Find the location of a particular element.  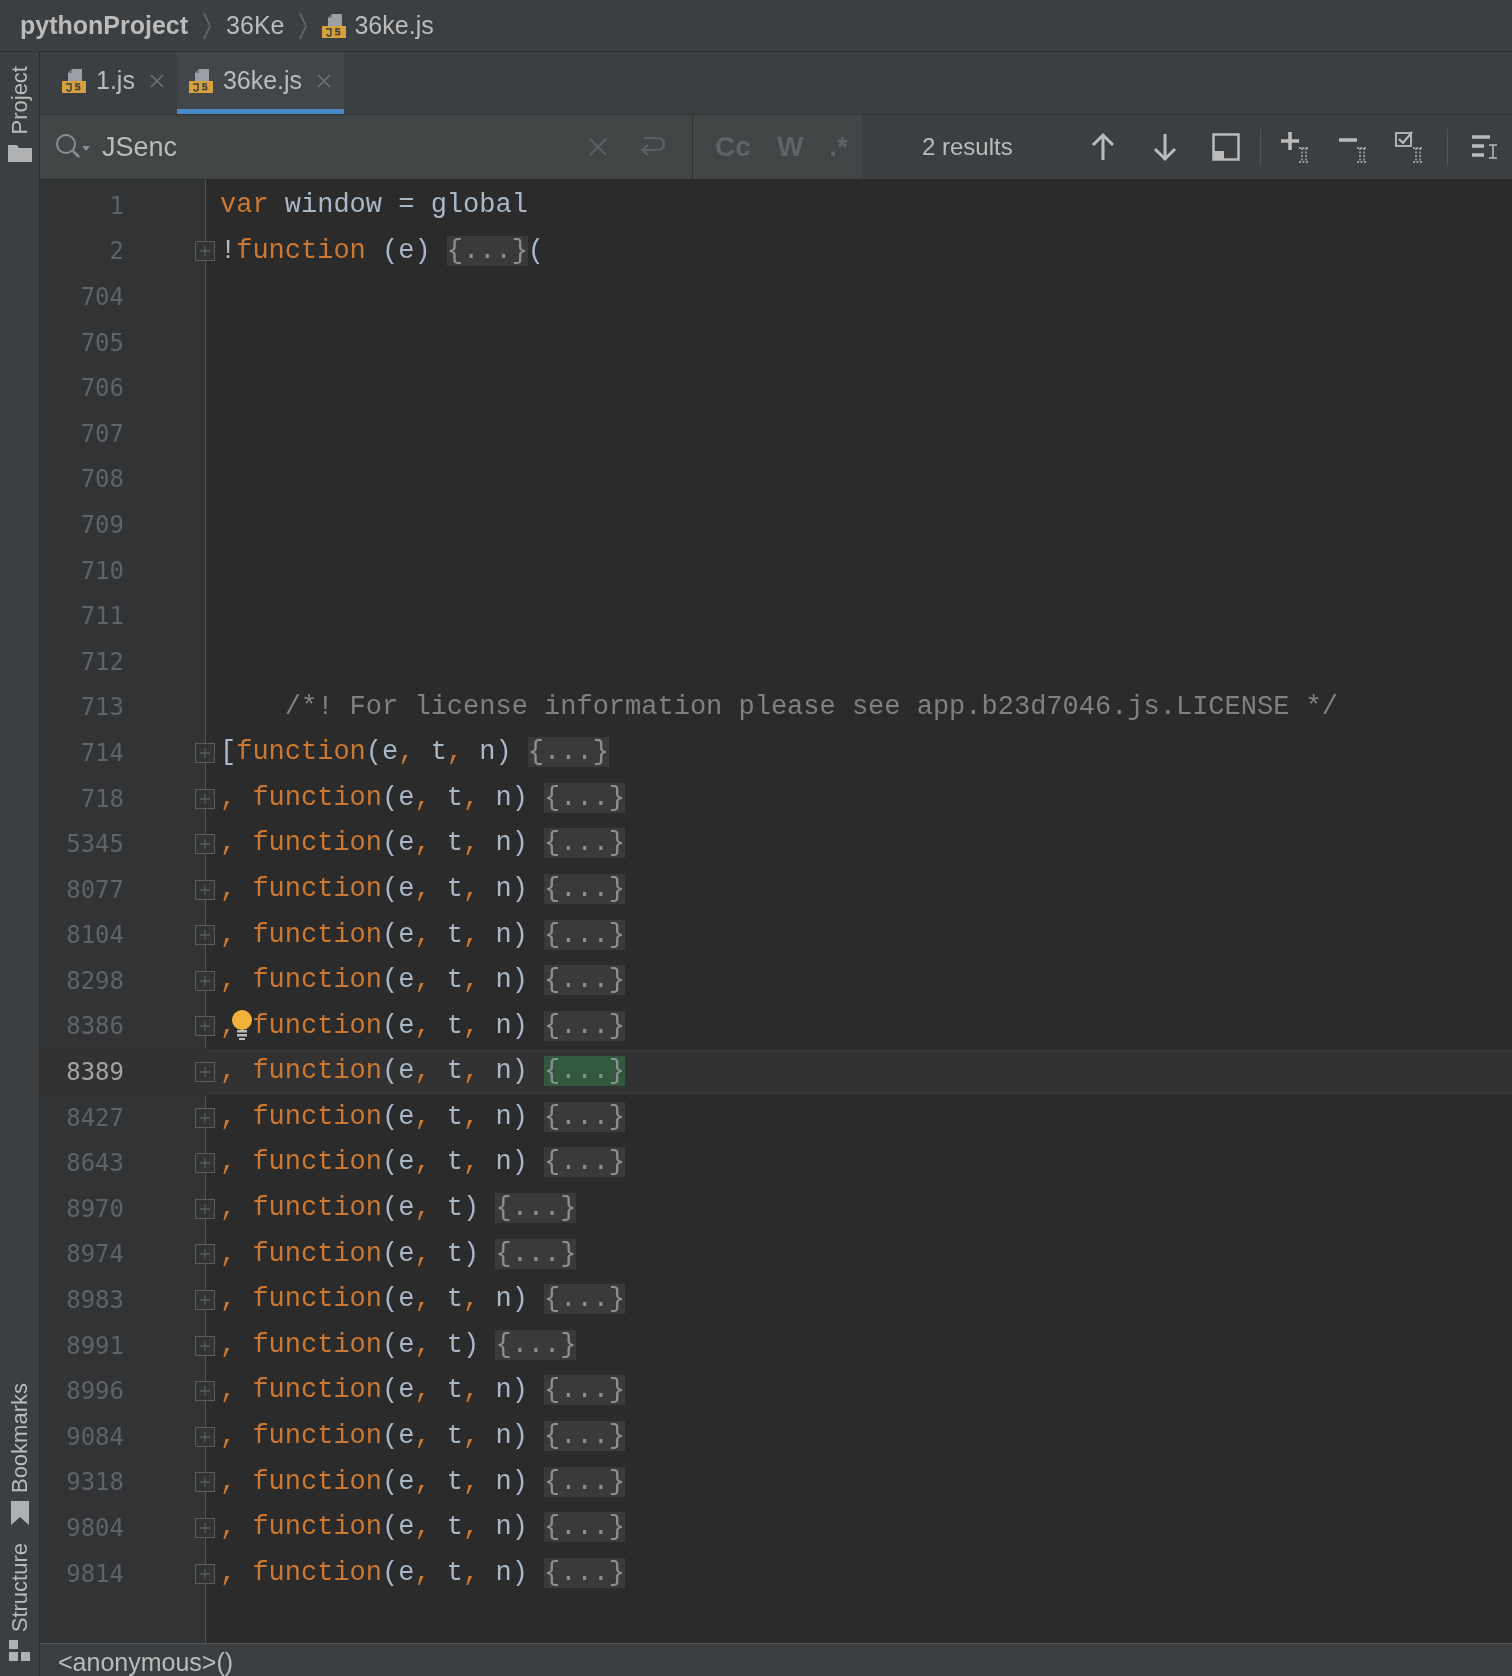

tool-window-tab: Structure is located at coordinates (19, 1587).